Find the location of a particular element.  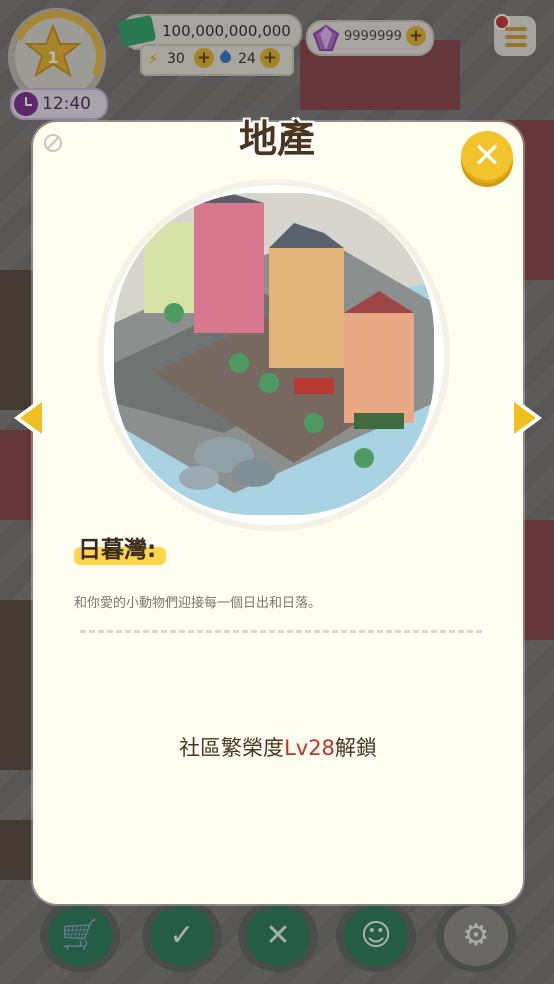

close-icon: ✕ is located at coordinates (487, 156).